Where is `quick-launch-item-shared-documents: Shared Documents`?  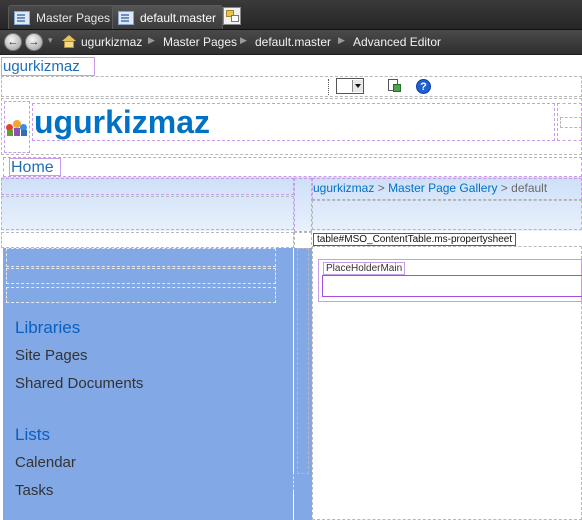
quick-launch-item-shared-documents: Shared Documents is located at coordinates (79, 383).